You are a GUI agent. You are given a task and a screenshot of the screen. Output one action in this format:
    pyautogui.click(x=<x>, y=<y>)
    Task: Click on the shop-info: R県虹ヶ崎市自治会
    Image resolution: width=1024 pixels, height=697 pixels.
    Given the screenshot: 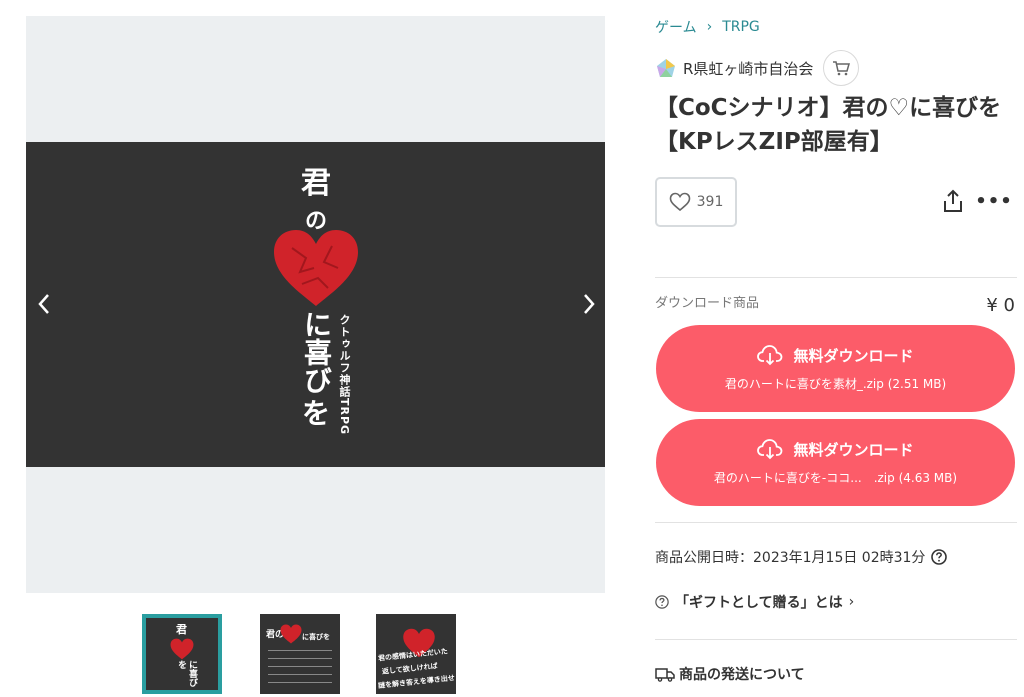 What is the action you would take?
    pyautogui.click(x=757, y=68)
    